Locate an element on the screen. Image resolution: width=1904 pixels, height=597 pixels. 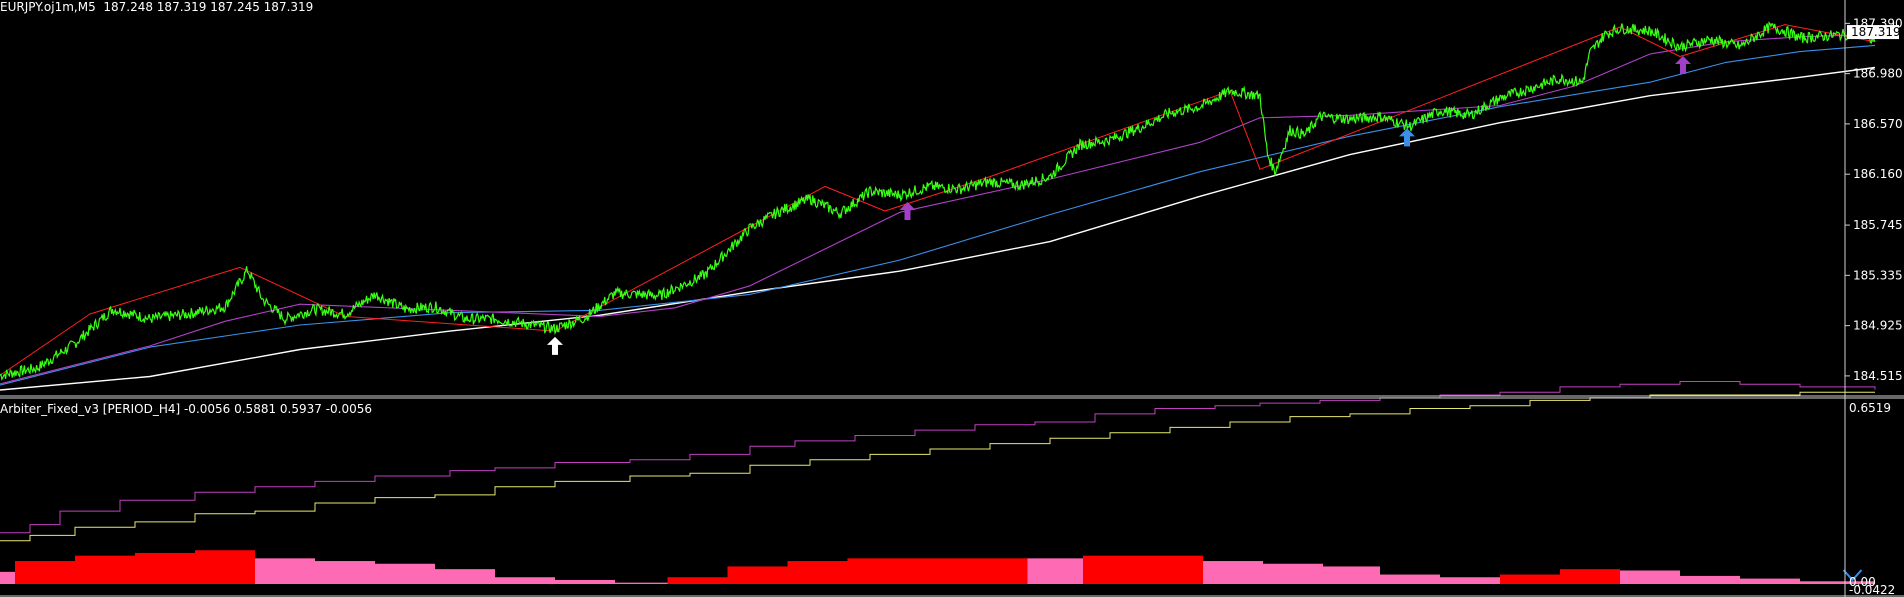
price-tick-label: 184.925 is located at coordinates (1878, 326).